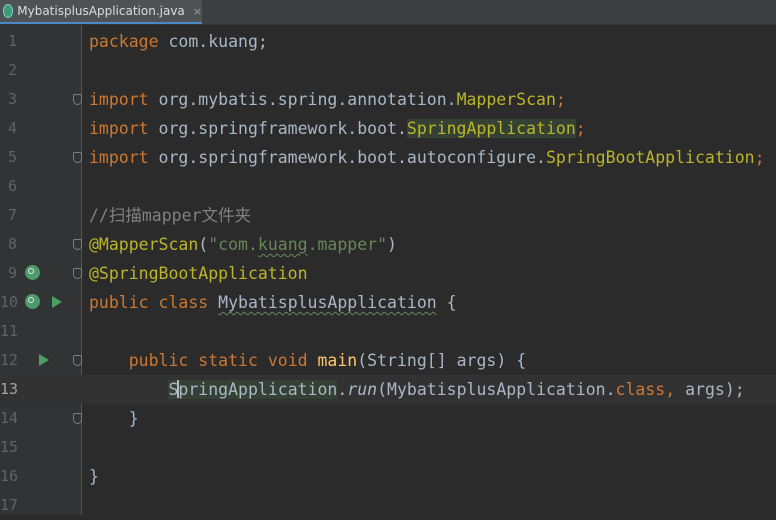 The image size is (776, 520). Describe the element at coordinates (12, 128) in the screenshot. I see `line-number: 4` at that location.